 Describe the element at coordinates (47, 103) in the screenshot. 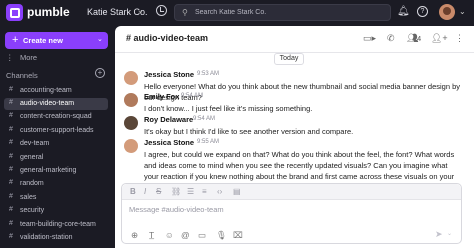

I see `channel-name: audio-video-team` at that location.